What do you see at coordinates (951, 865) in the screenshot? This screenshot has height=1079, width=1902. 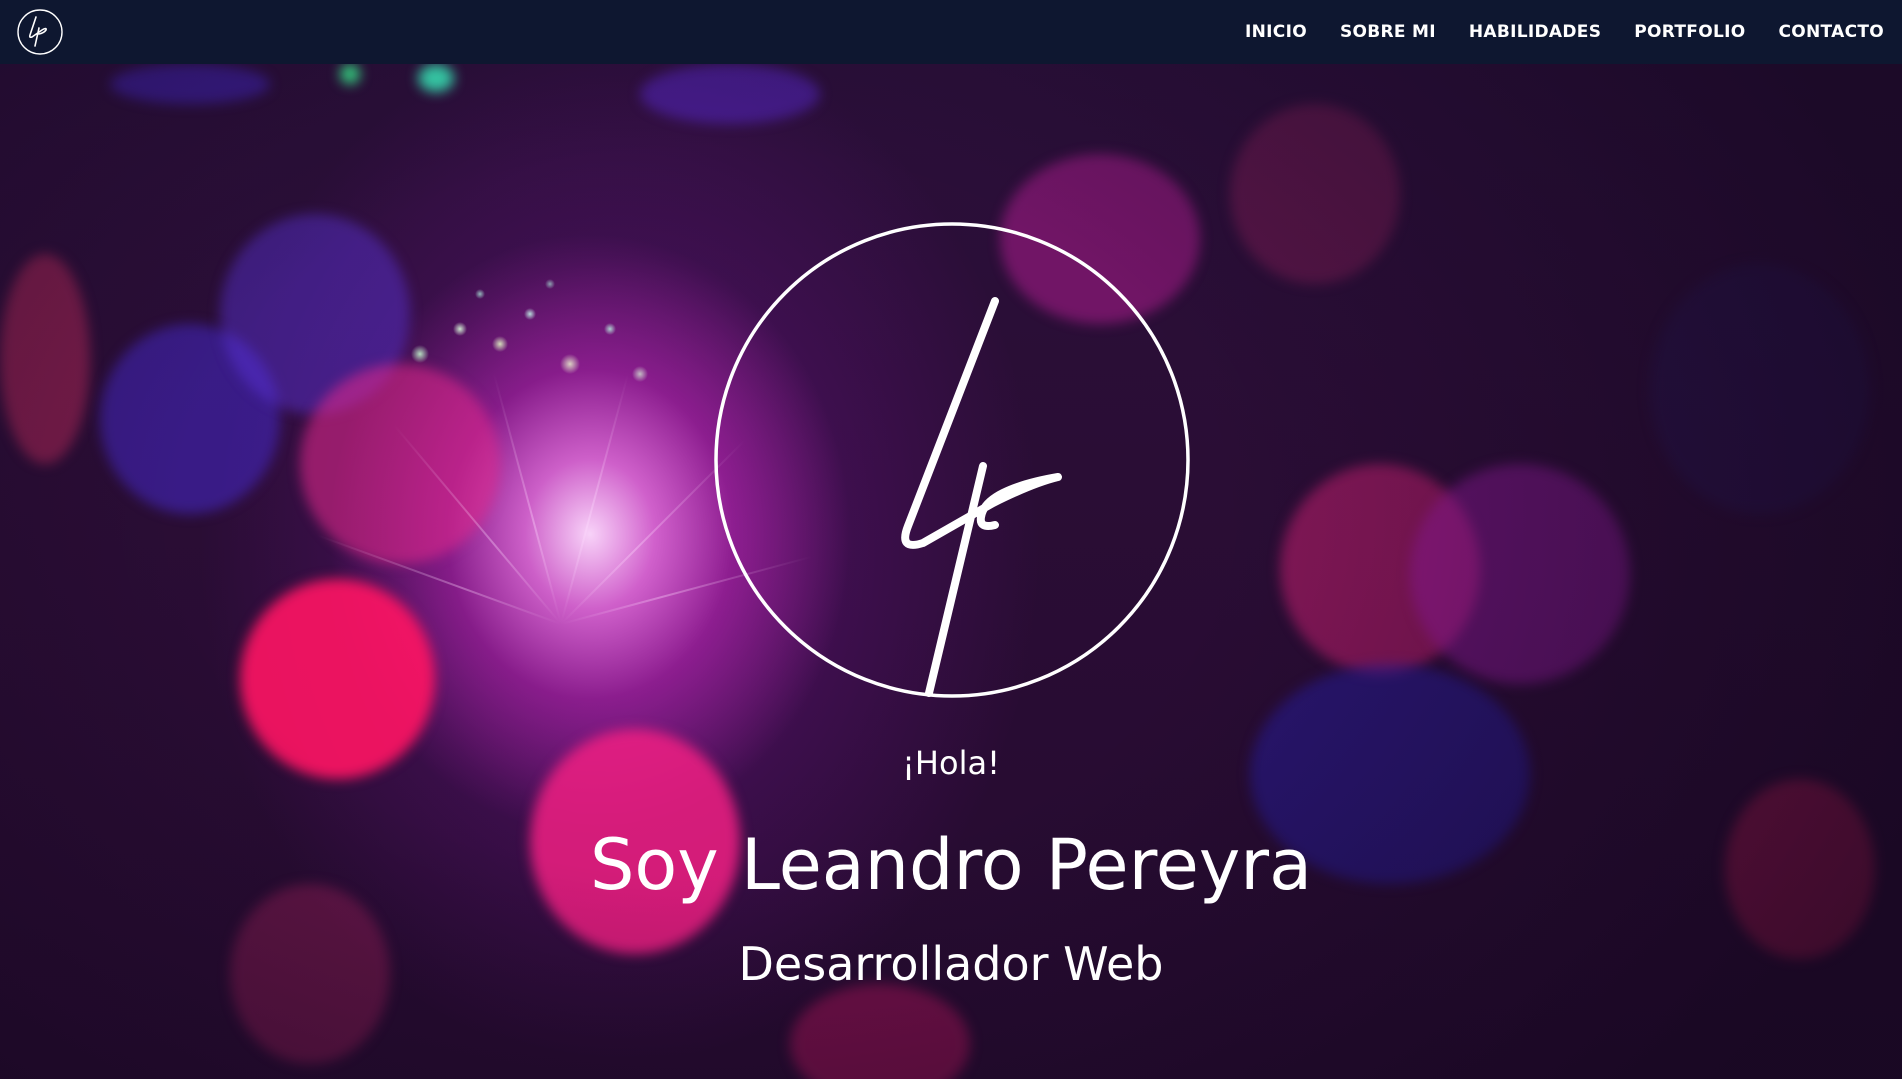 I see `hero-name: Soy Leandro Pereyra` at bounding box center [951, 865].